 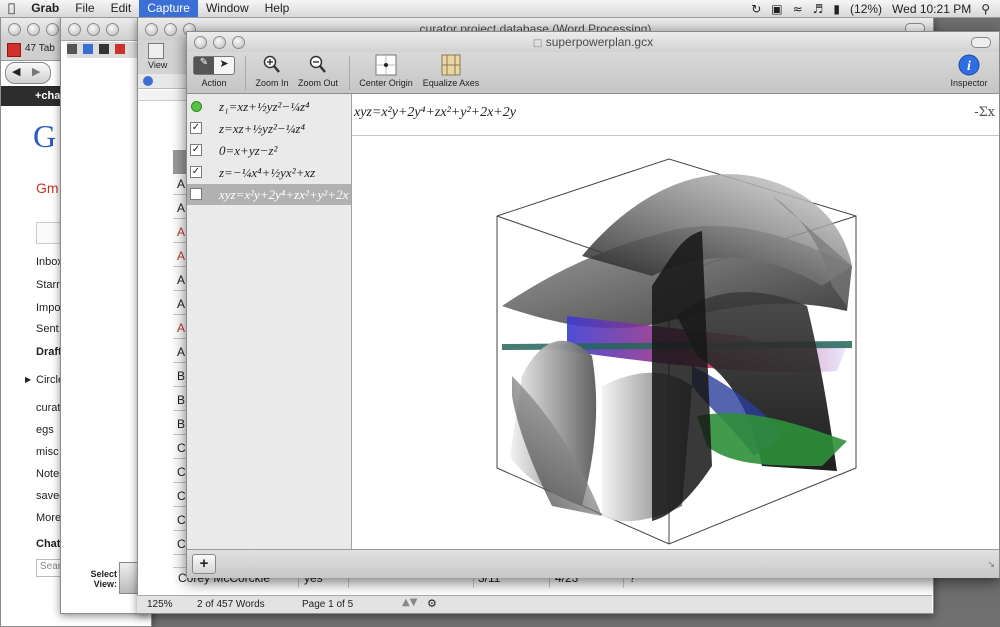 I want to click on equation-item: ✓ z=−¼x⁴+½yx²+xz, so click(x=269, y=172).